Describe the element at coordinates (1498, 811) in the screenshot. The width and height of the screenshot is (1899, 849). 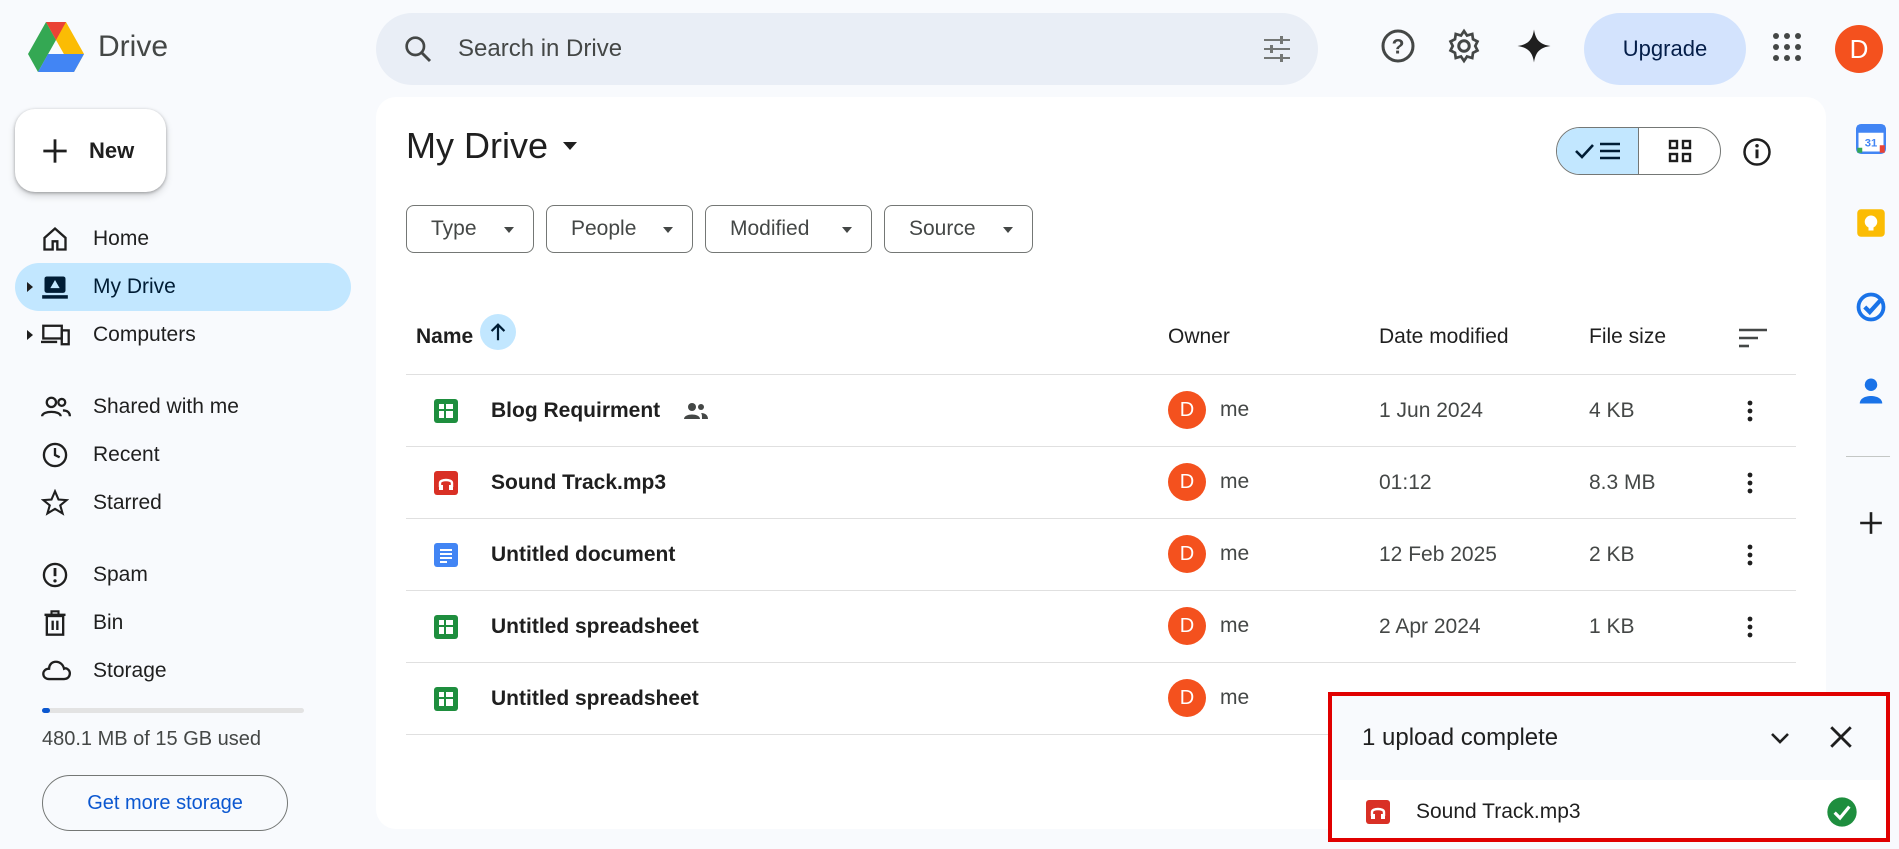
I see `upload-item-name: Sound Track.mp3` at that location.